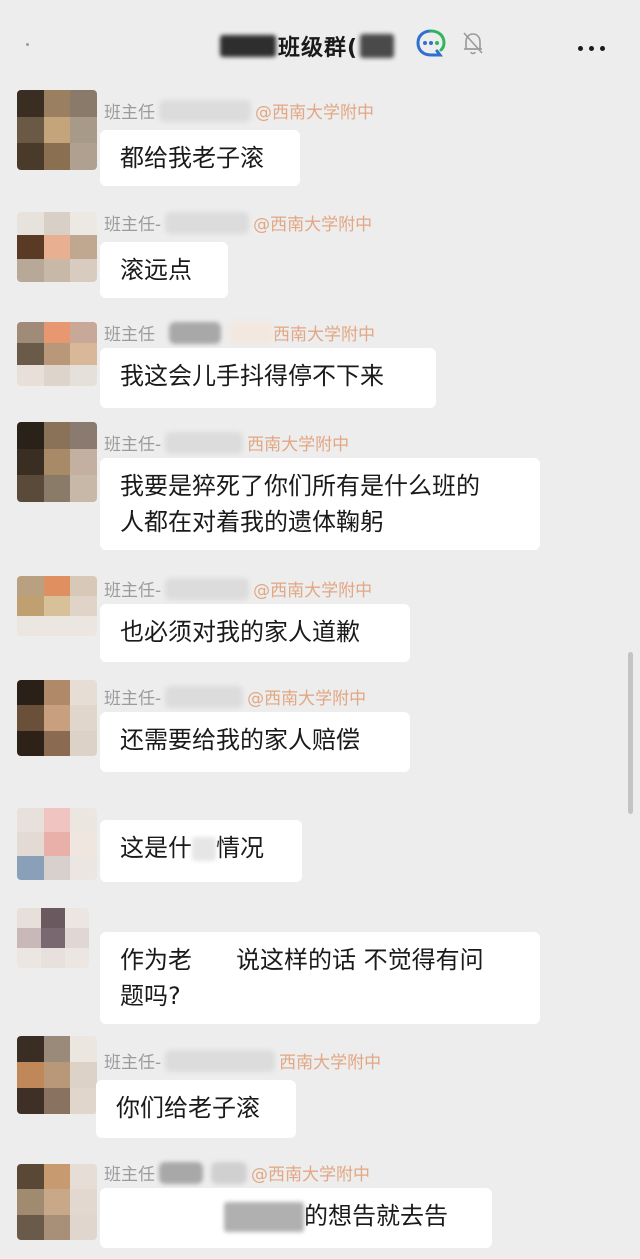 Image resolution: width=640 pixels, height=1259 pixels. Describe the element at coordinates (240, 848) in the screenshot. I see `message-text: 情况` at that location.